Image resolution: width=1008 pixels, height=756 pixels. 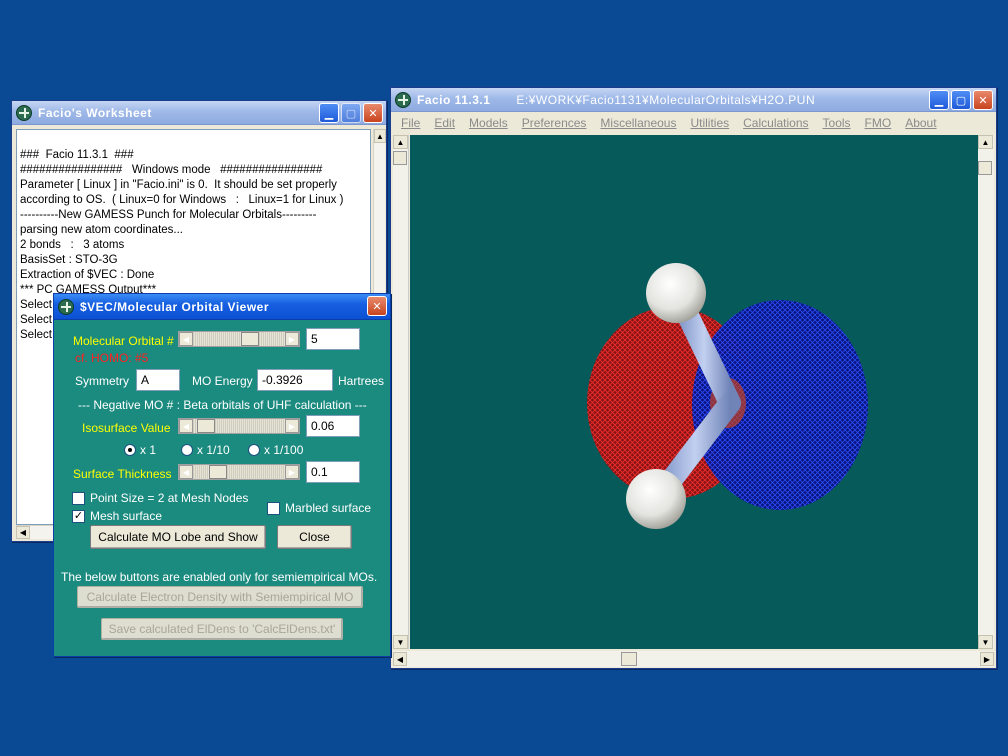 What do you see at coordinates (328, 508) in the screenshot?
I see `marbled-surface-label: Marbled surface` at bounding box center [328, 508].